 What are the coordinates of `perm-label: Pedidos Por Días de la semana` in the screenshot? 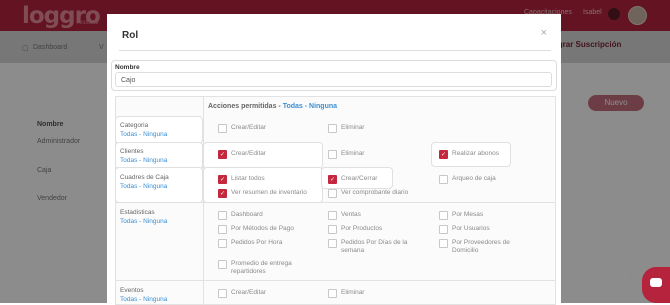 It's located at (374, 246).